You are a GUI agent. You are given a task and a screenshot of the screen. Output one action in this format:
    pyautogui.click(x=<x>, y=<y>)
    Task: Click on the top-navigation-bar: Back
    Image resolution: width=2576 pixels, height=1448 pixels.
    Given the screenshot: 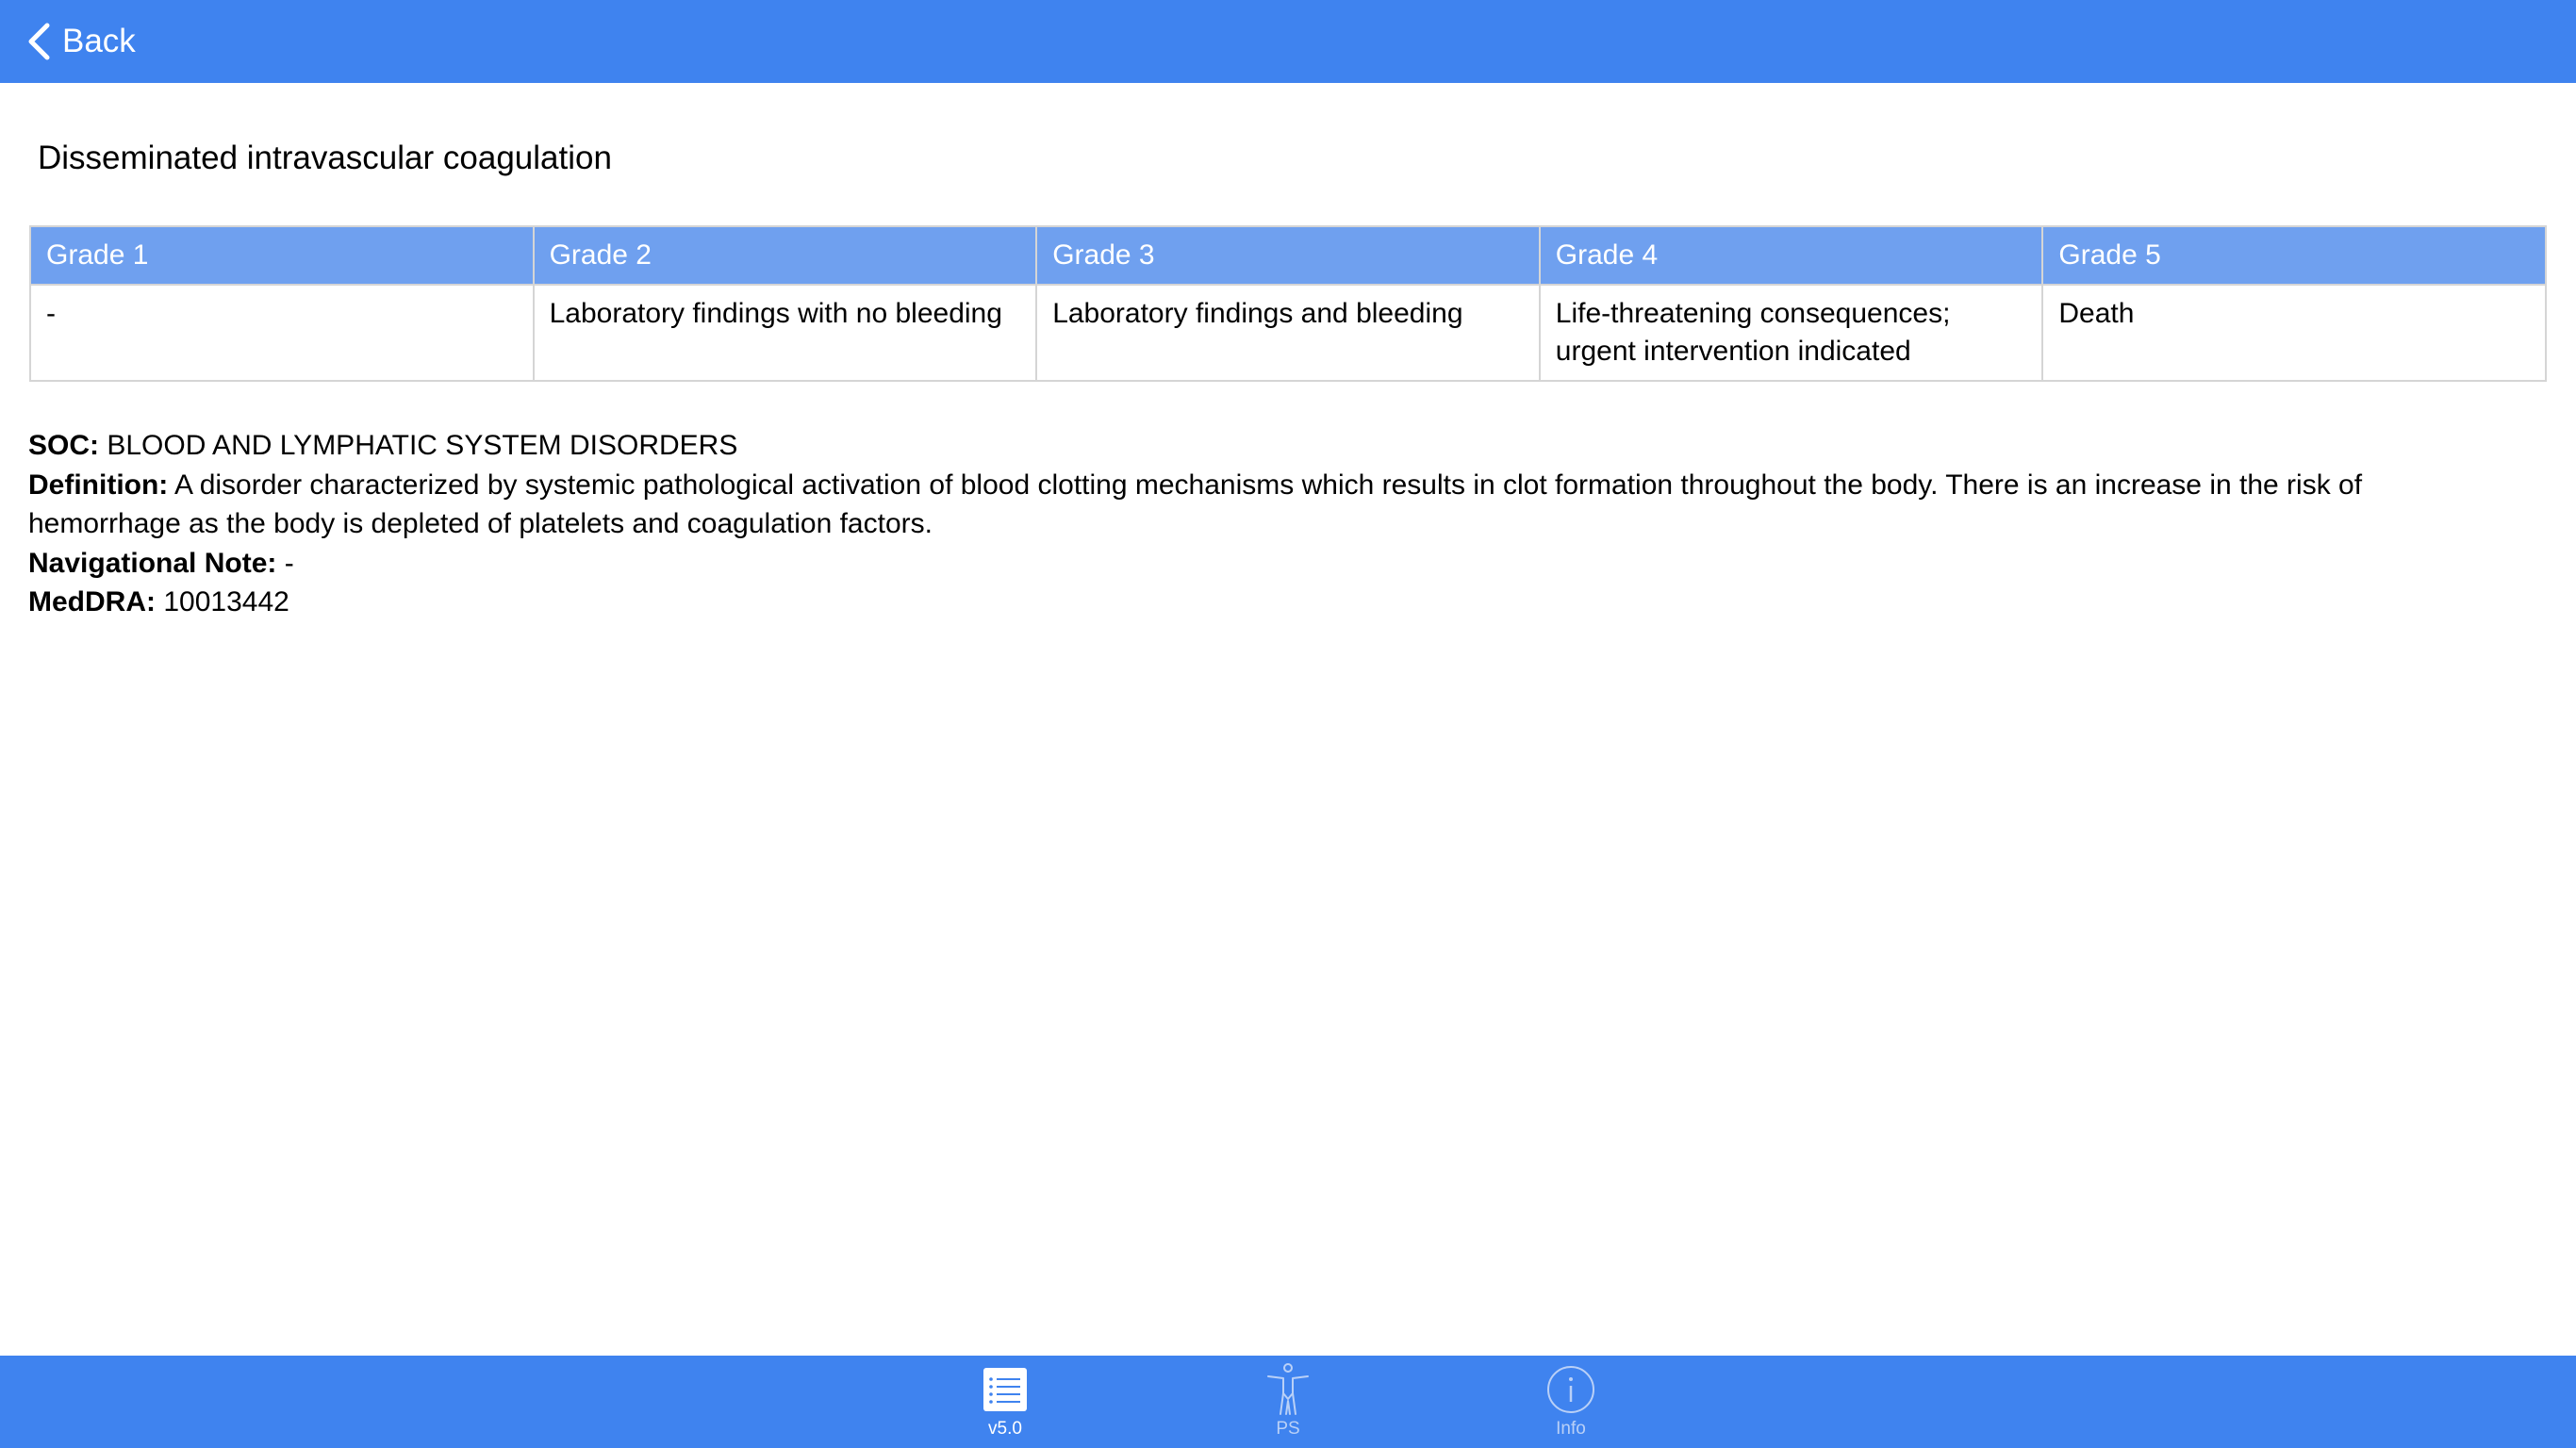 What is the action you would take?
    pyautogui.click(x=1288, y=41)
    